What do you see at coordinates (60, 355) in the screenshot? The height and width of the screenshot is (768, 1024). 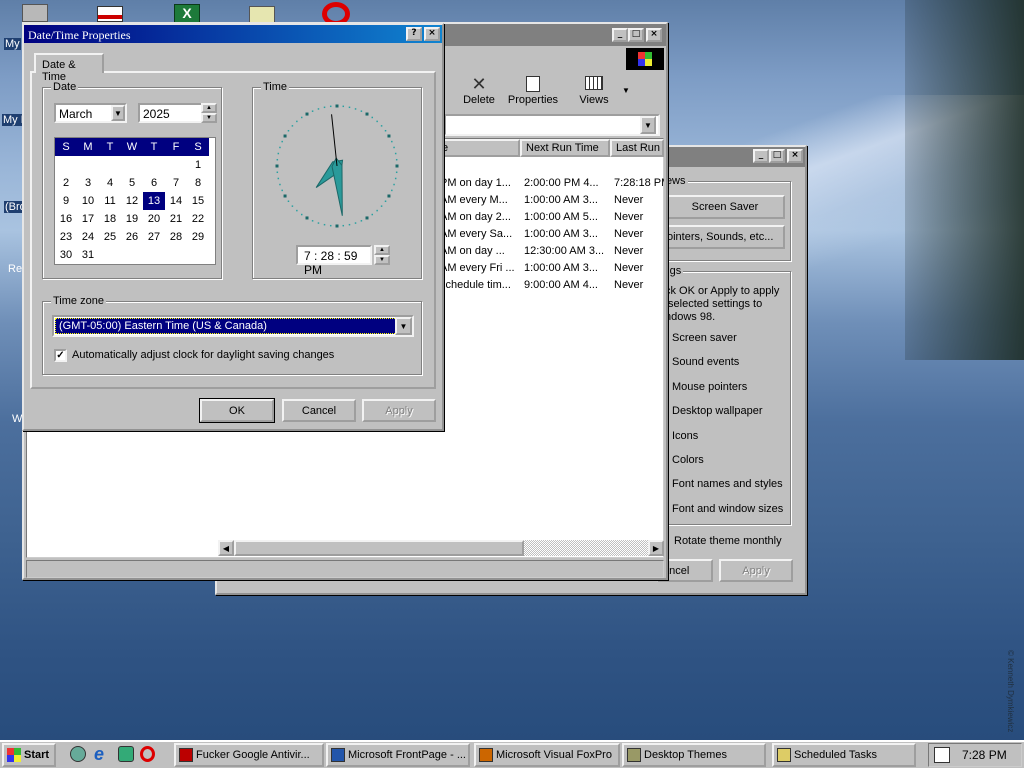 I see `dst-checkbox: ✓` at bounding box center [60, 355].